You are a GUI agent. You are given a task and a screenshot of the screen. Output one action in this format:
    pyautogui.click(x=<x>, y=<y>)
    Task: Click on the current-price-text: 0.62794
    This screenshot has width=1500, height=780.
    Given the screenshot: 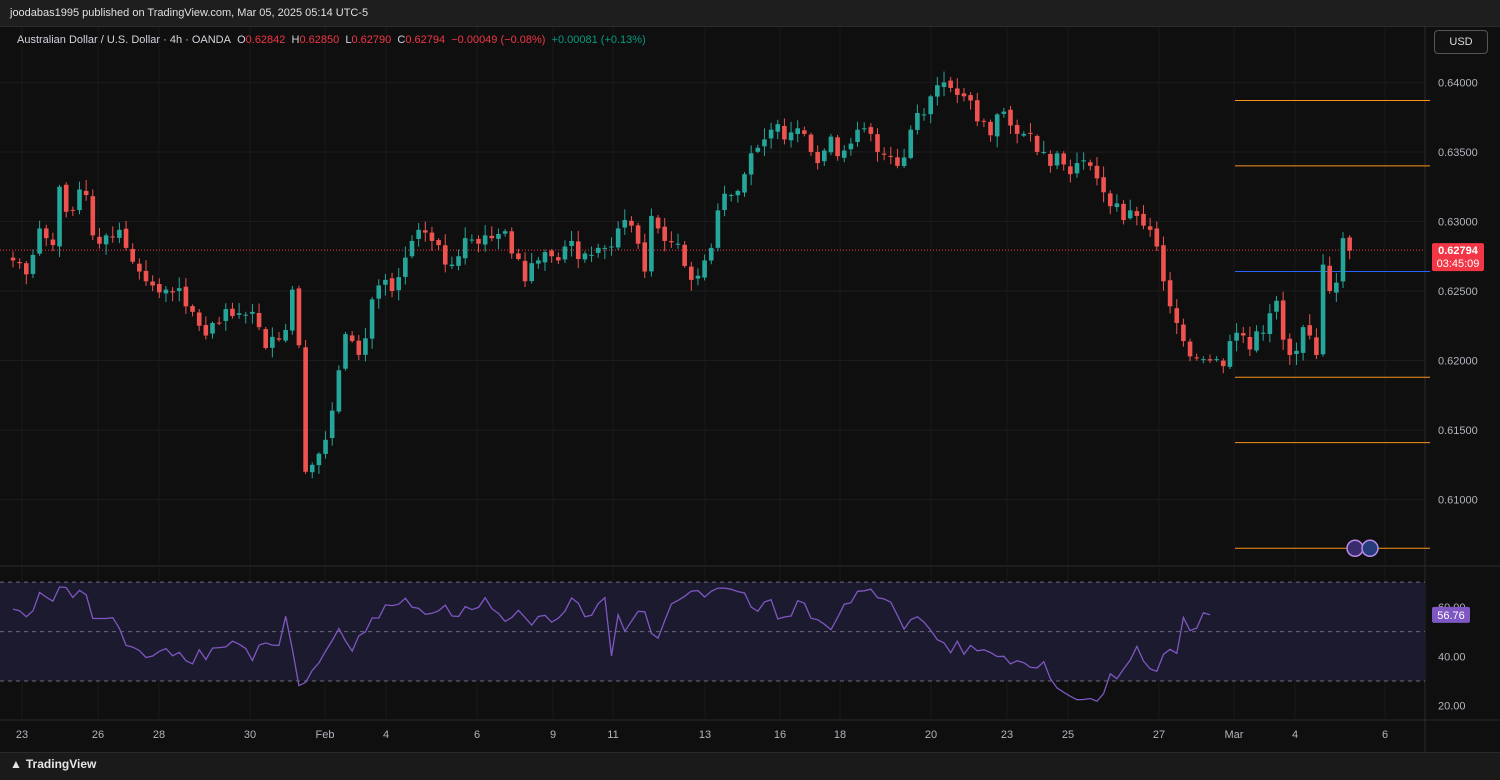 What is the action you would take?
    pyautogui.click(x=1458, y=251)
    